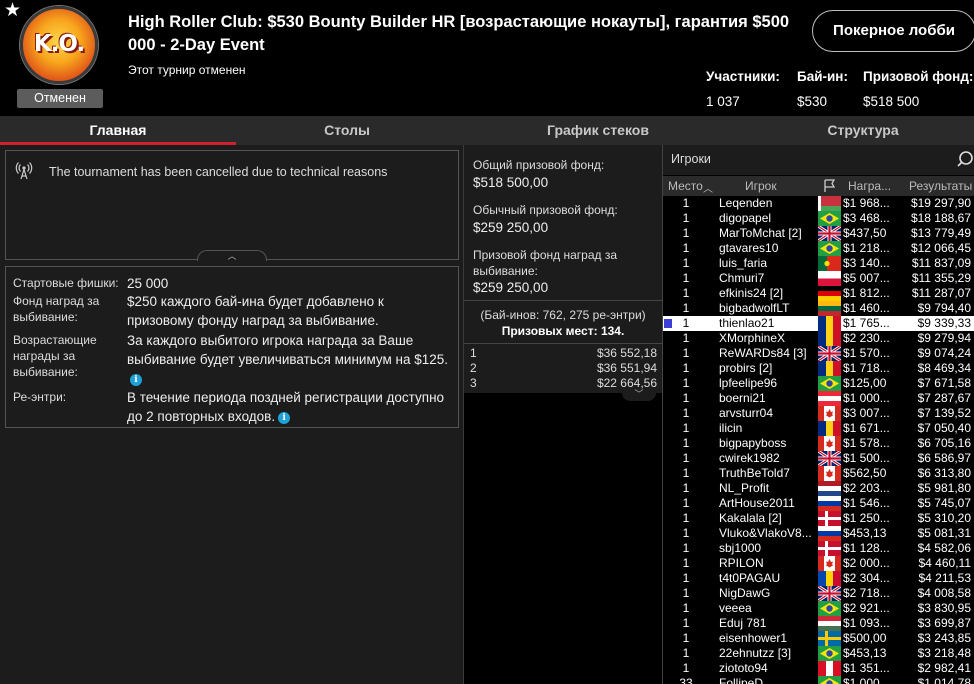 The image size is (974, 684). I want to click on player-row: 1 boerni21 $1 000... $7 287,67, so click(818, 398).